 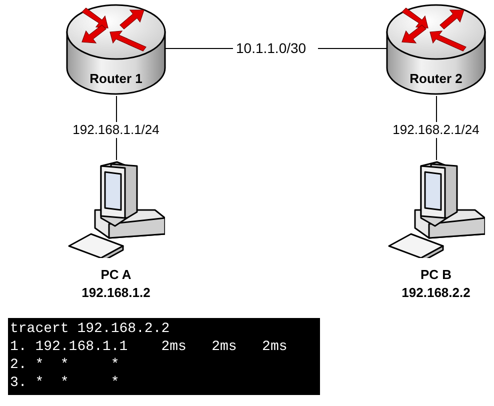 What do you see at coordinates (436, 78) in the screenshot?
I see `router-label: Router 2` at bounding box center [436, 78].